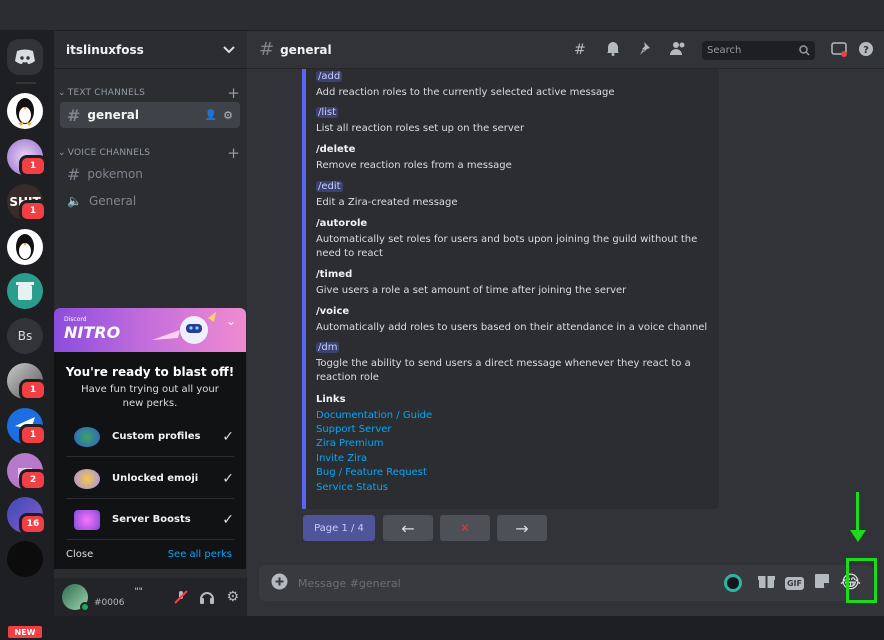  Describe the element at coordinates (79, 554) in the screenshot. I see `close-link: Close` at that location.